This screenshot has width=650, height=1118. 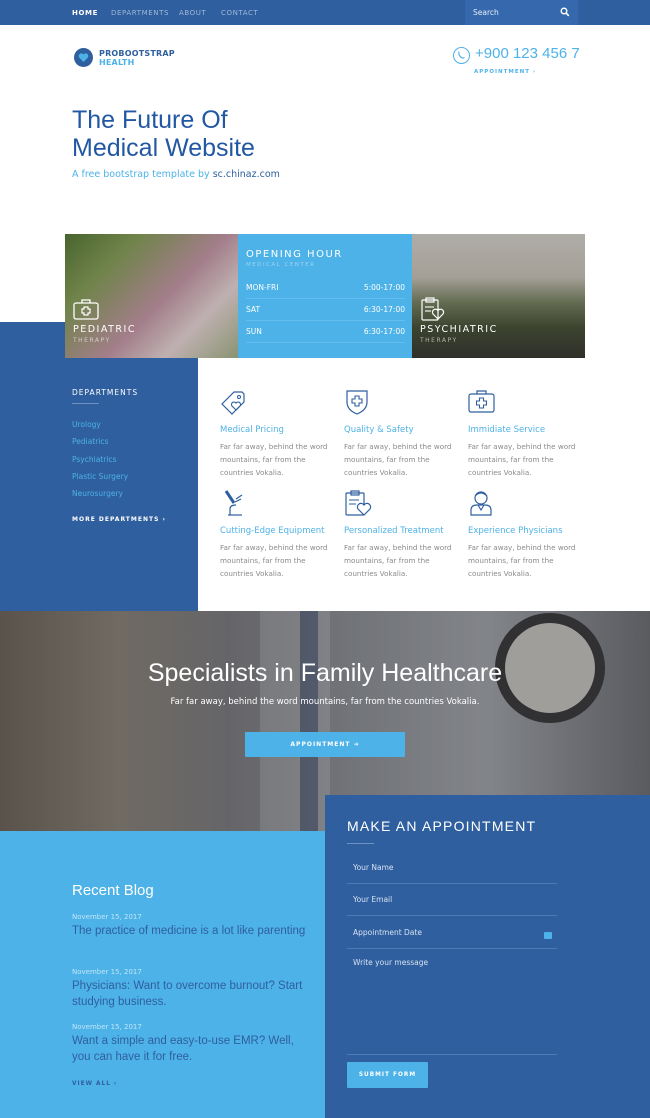 What do you see at coordinates (246, 174) in the screenshot?
I see `hero-subtitle-link: sc.chinaz.com` at bounding box center [246, 174].